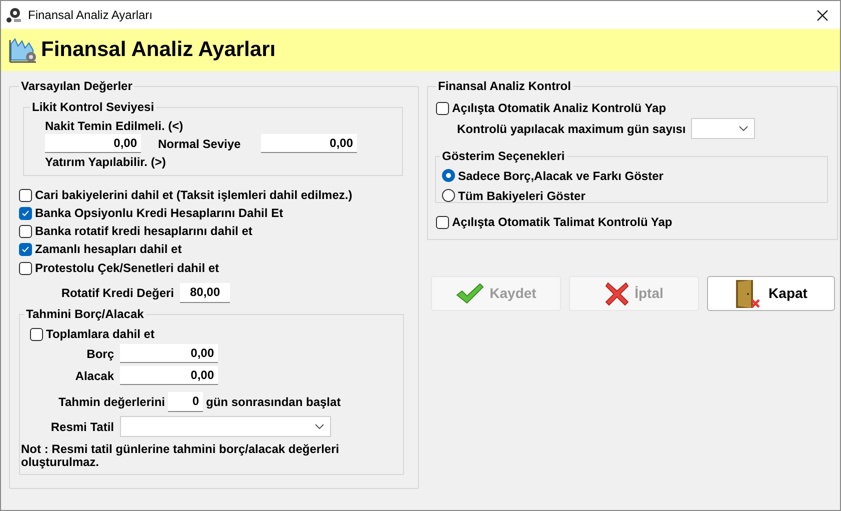 The height and width of the screenshot is (511, 841). Describe the element at coordinates (562, 222) in the screenshot. I see `checkbox-label: Açılışta Otomatik Talimat Kontrolü Yap` at that location.